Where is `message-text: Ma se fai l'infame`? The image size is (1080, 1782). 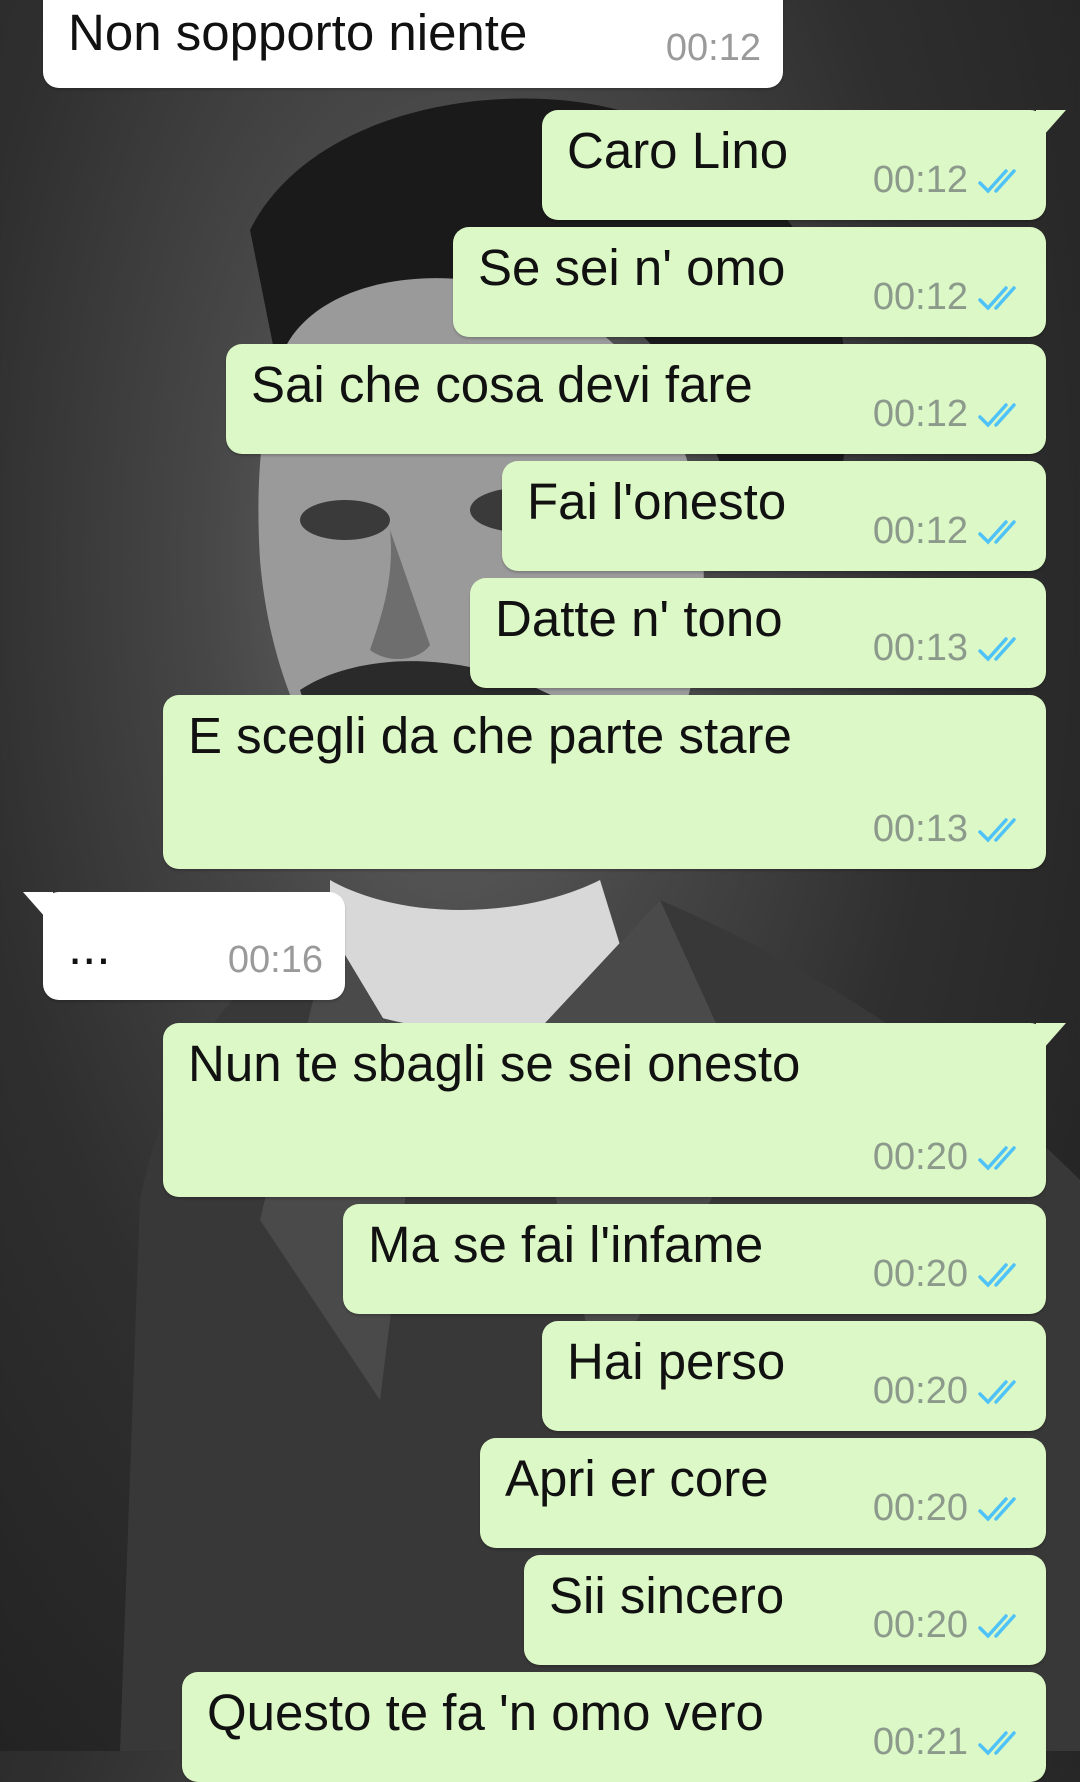
message-text: Ma se fai l'infame is located at coordinates (566, 1244).